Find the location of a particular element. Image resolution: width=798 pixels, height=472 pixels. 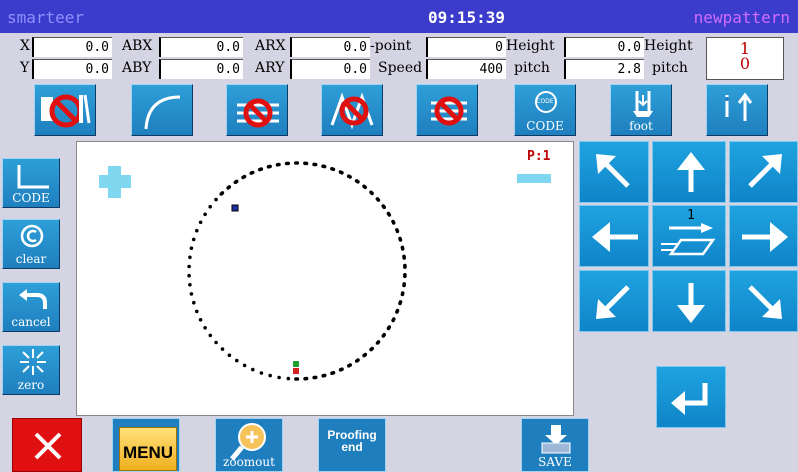

move-down-button is located at coordinates (689, 301).